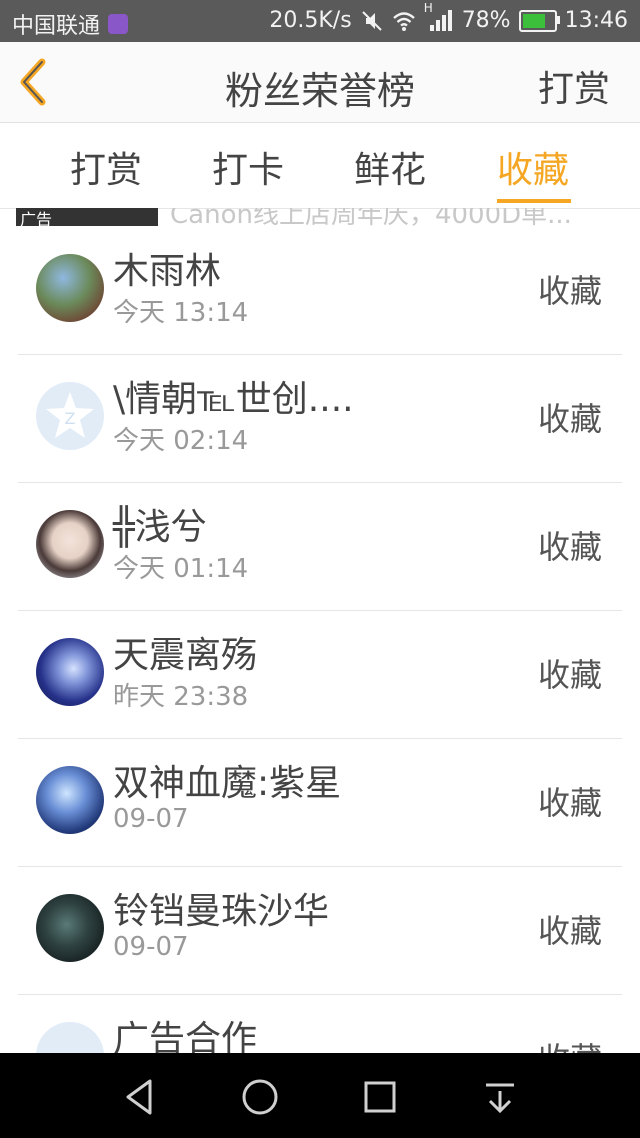 The height and width of the screenshot is (1138, 640). What do you see at coordinates (534, 201) in the screenshot?
I see `active-tab-indicator` at bounding box center [534, 201].